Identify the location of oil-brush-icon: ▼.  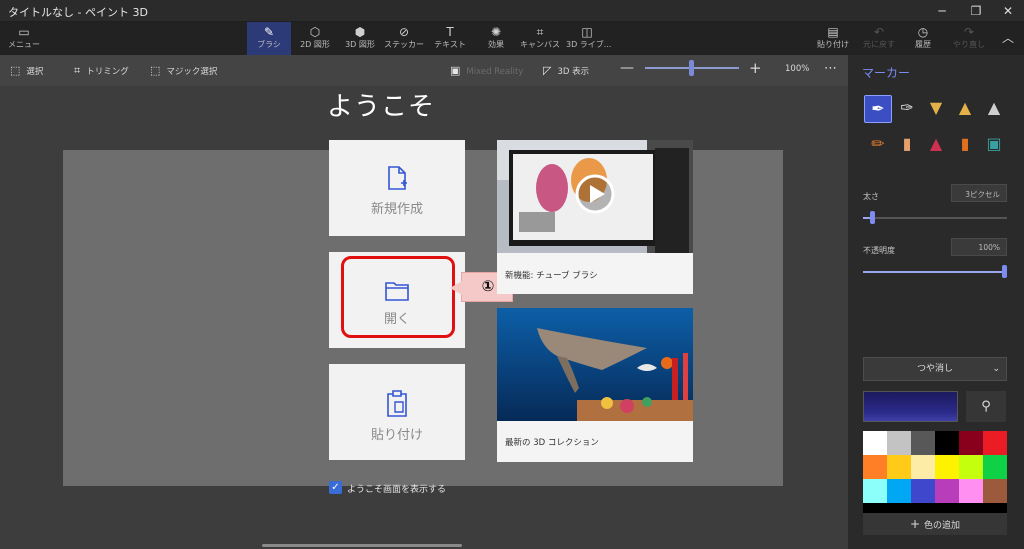
(936, 107).